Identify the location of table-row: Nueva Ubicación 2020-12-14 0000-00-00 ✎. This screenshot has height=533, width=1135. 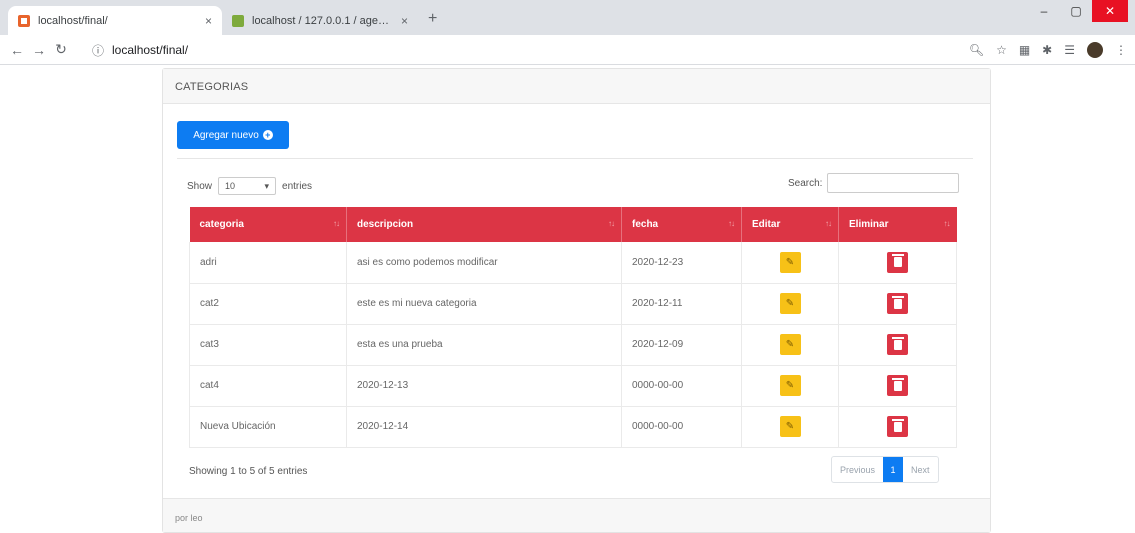
(573, 427).